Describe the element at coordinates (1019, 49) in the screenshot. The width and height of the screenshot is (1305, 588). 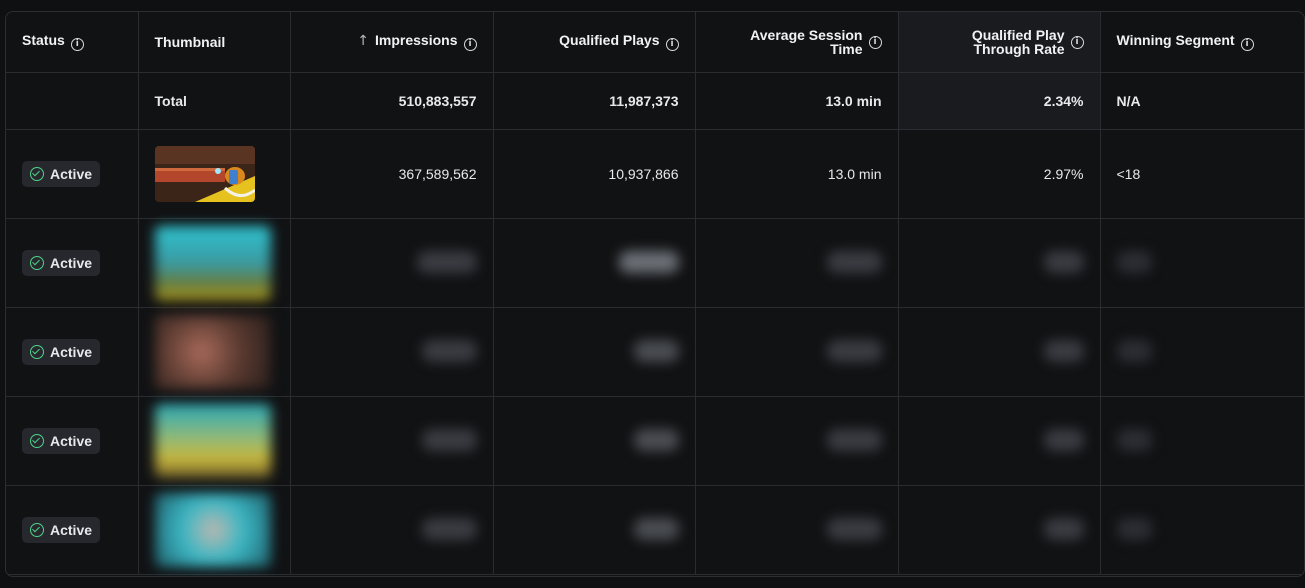
I see `qptr-header-line2: Through Rate` at that location.